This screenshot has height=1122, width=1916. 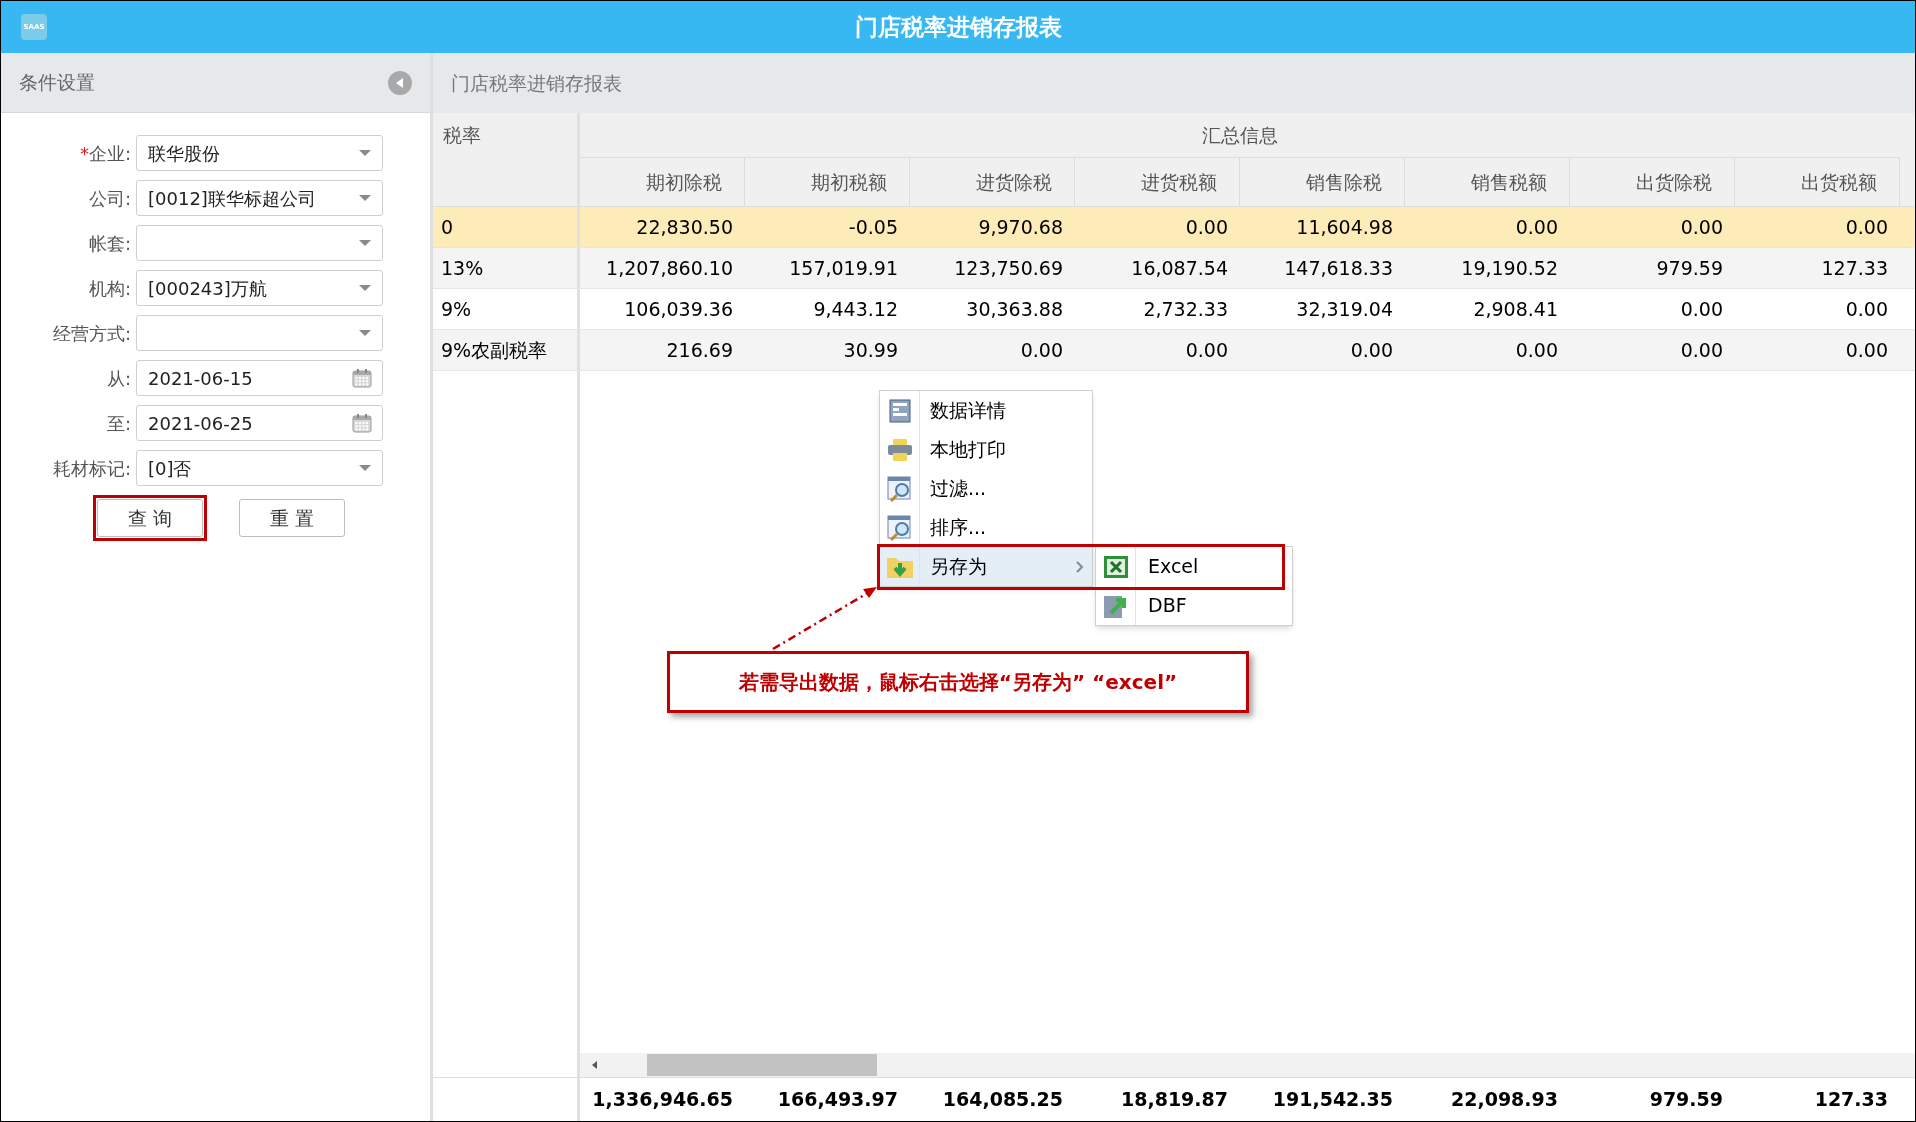 What do you see at coordinates (109, 243) in the screenshot?
I see `field-label: 帐套:` at bounding box center [109, 243].